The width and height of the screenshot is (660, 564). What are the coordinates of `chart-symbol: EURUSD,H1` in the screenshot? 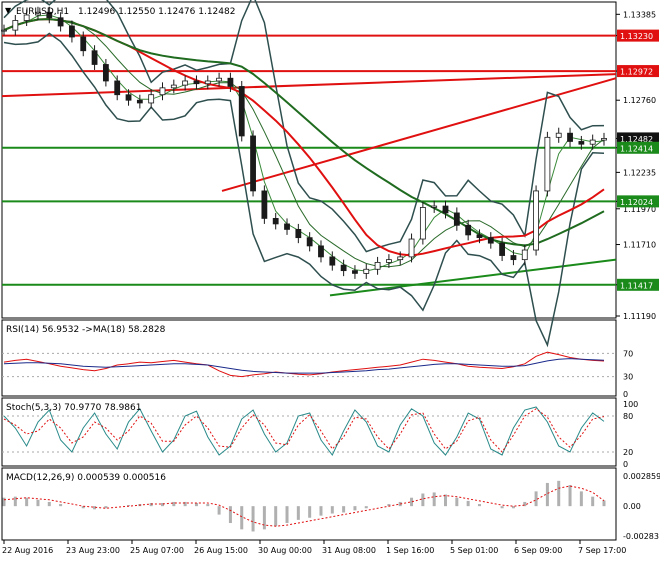 It's located at (42, 12).